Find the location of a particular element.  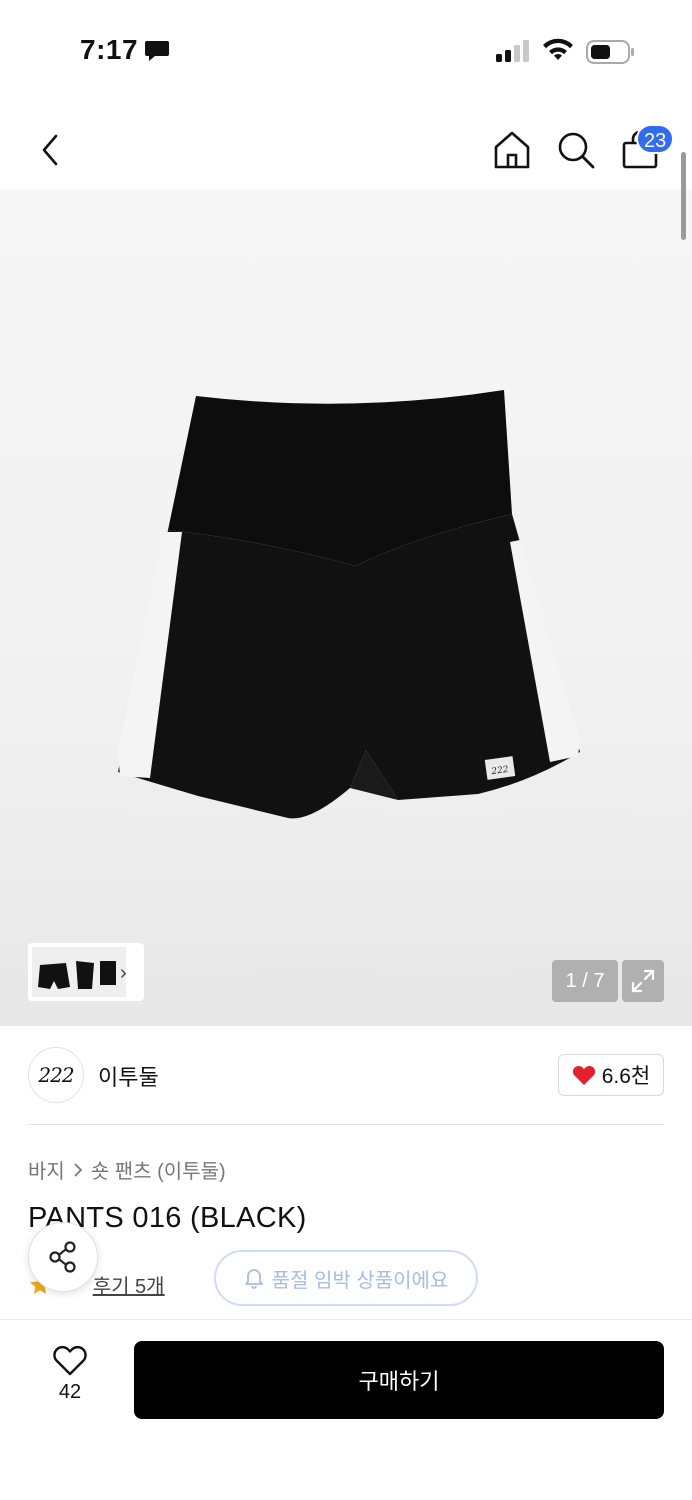

expand-icon is located at coordinates (643, 981).